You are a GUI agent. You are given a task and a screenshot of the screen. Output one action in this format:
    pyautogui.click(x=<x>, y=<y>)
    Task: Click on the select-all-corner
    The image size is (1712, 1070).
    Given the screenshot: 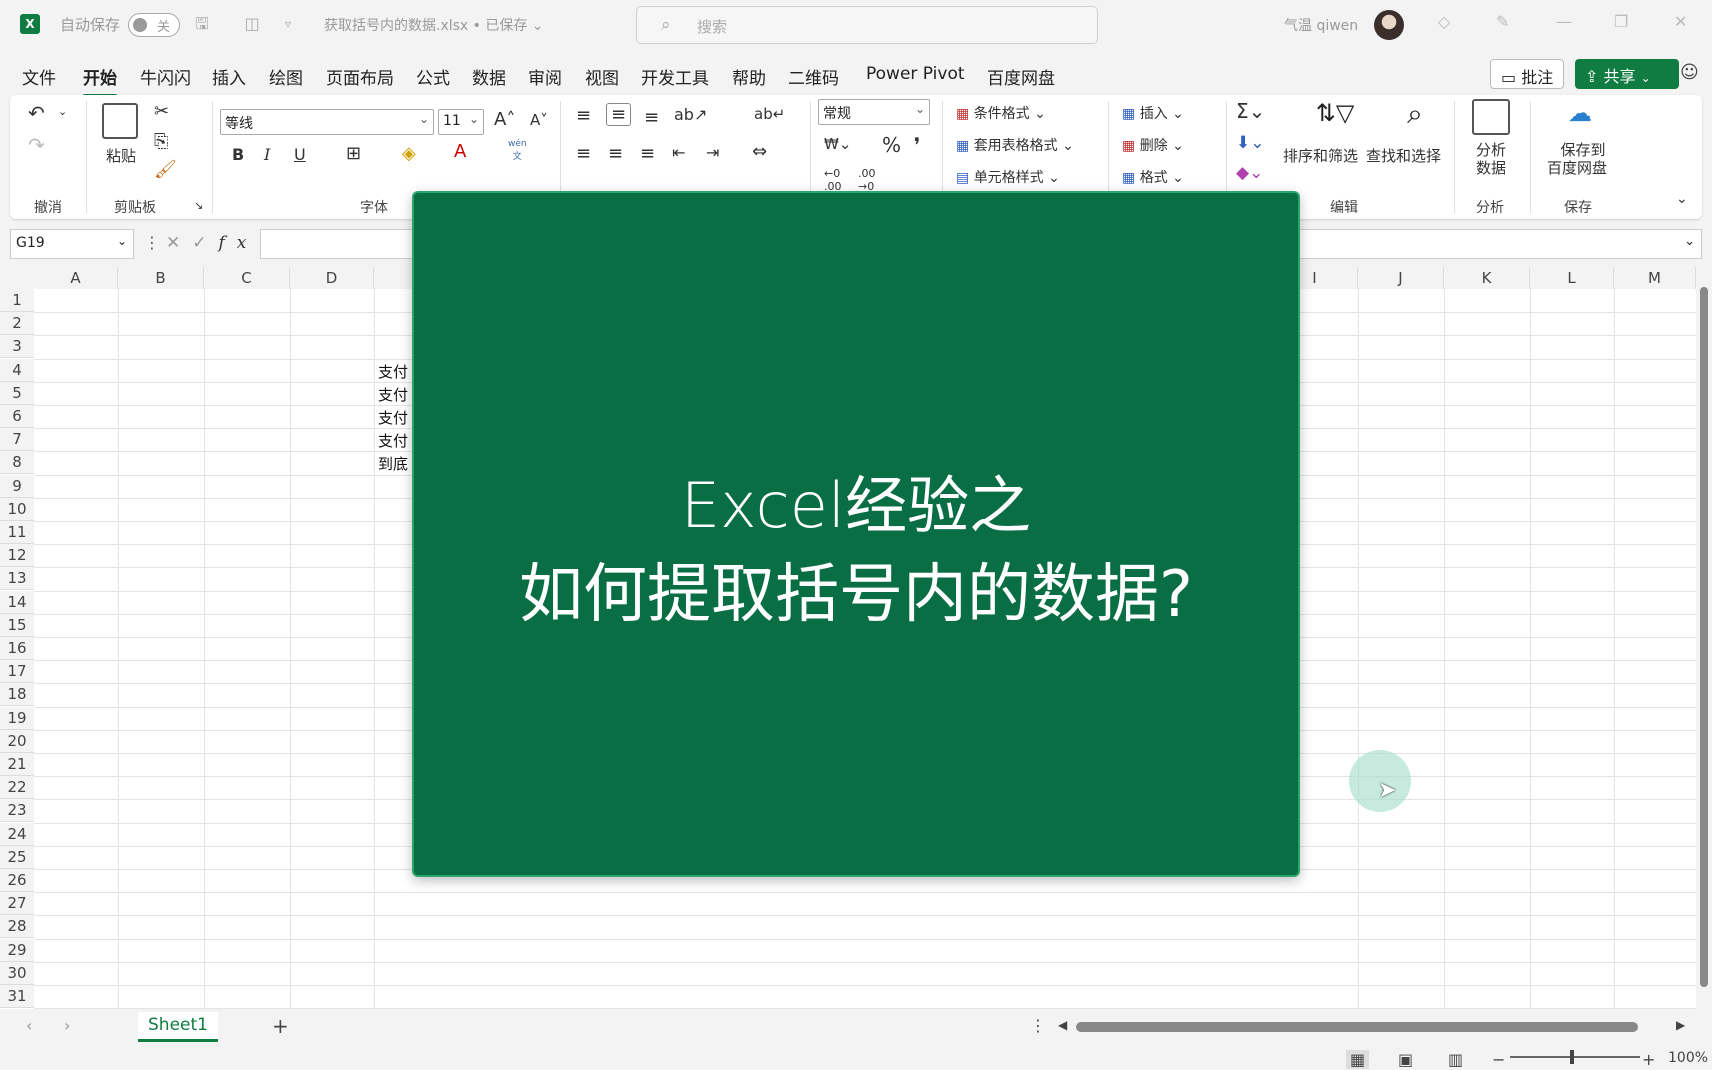 What is the action you would take?
    pyautogui.click(x=17, y=278)
    